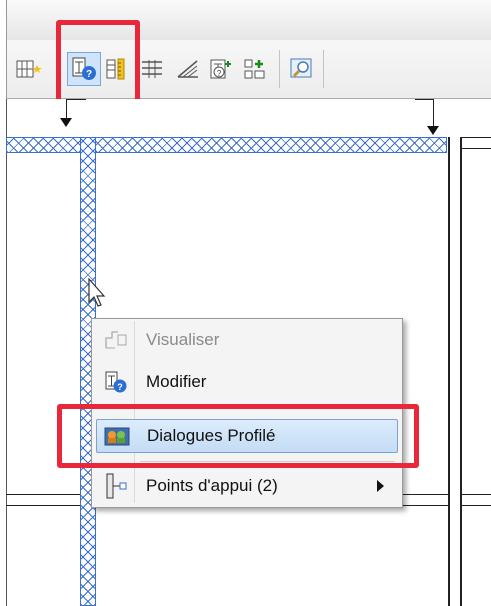 Image resolution: width=491 pixels, height=606 pixels. What do you see at coordinates (247, 382) in the screenshot?
I see `menu-item-modifier: ? Modifier` at bounding box center [247, 382].